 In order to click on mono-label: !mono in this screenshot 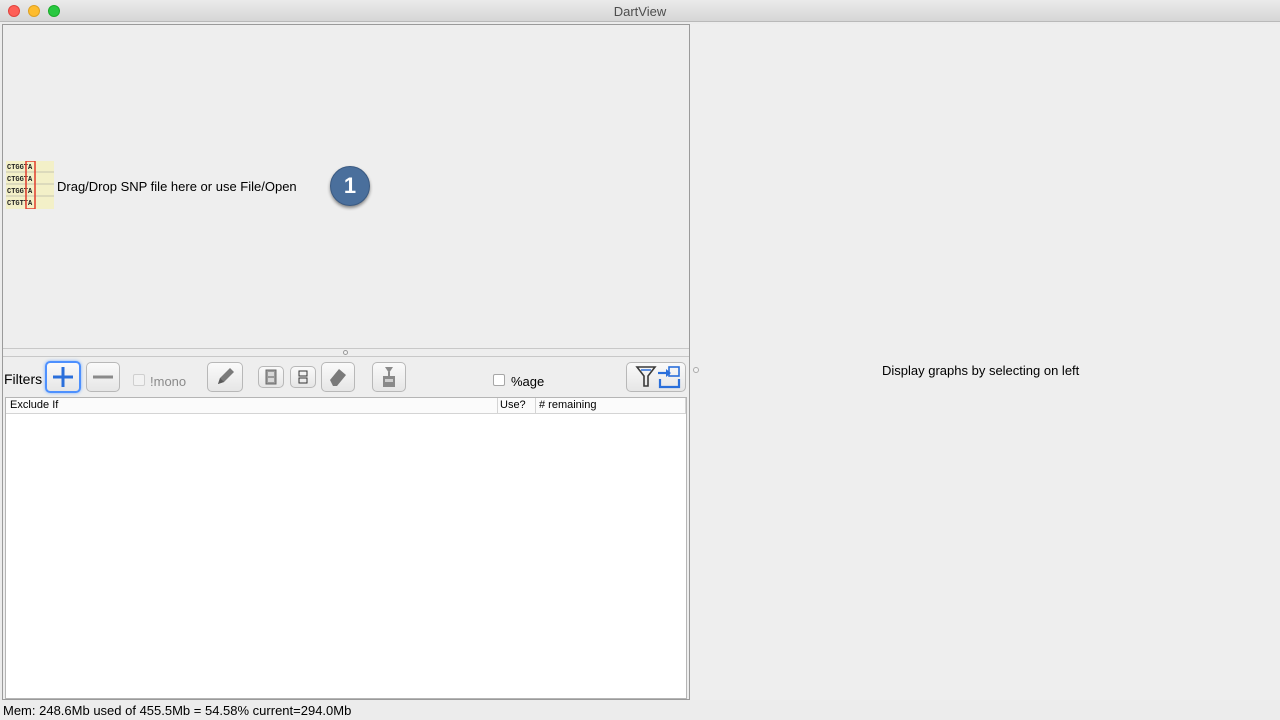, I will do `click(168, 381)`.